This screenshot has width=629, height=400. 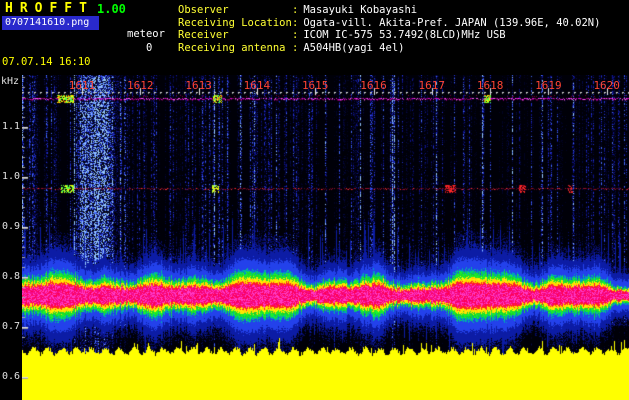 I want to click on info-label: Receiving antenna, so click(x=232, y=47).